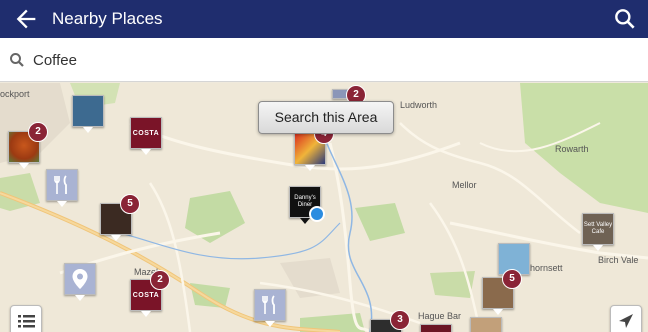  What do you see at coordinates (349, 95) in the screenshot?
I see `map-pin-top: 2` at bounding box center [349, 95].